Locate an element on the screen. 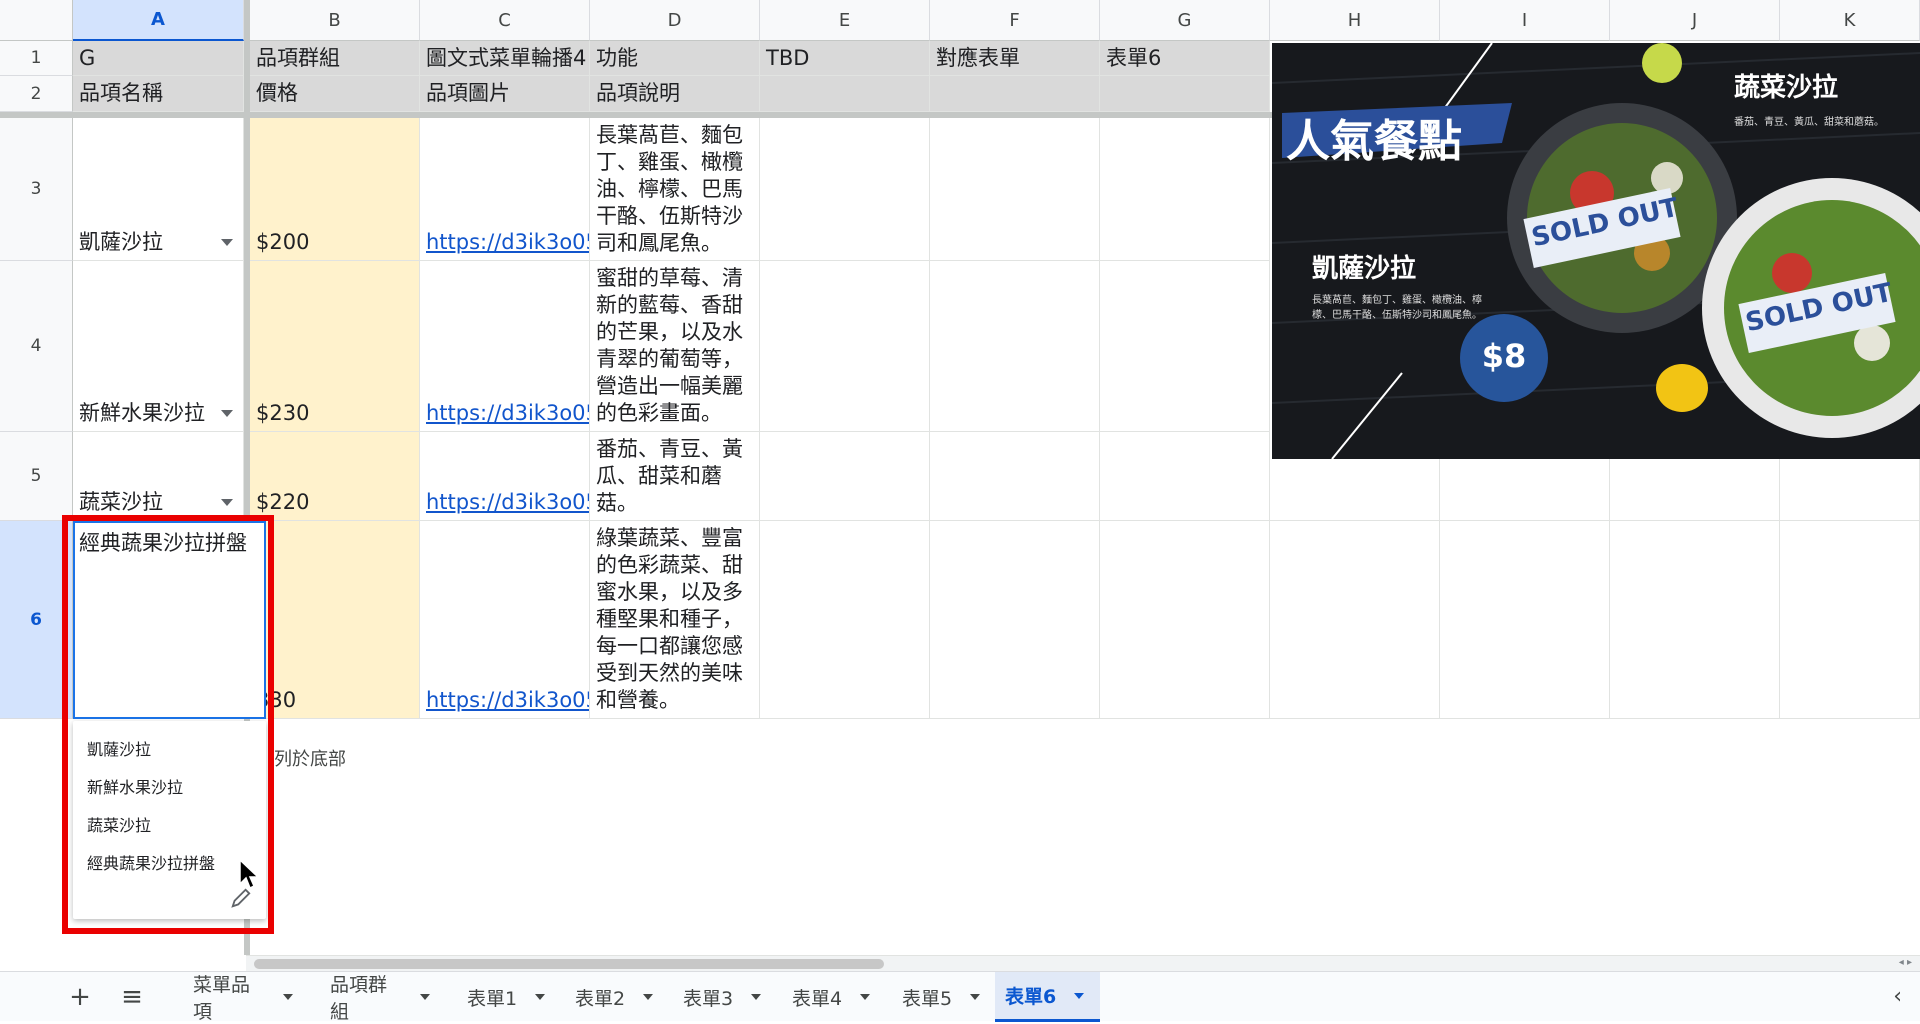 The width and height of the screenshot is (1920, 1024). column-header-k: K is located at coordinates (1850, 20).